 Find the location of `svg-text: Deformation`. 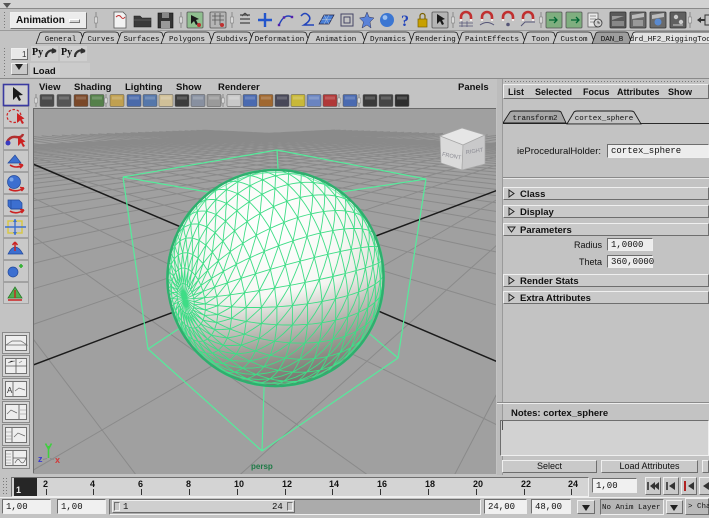

svg-text: Deformation is located at coordinates (280, 40).